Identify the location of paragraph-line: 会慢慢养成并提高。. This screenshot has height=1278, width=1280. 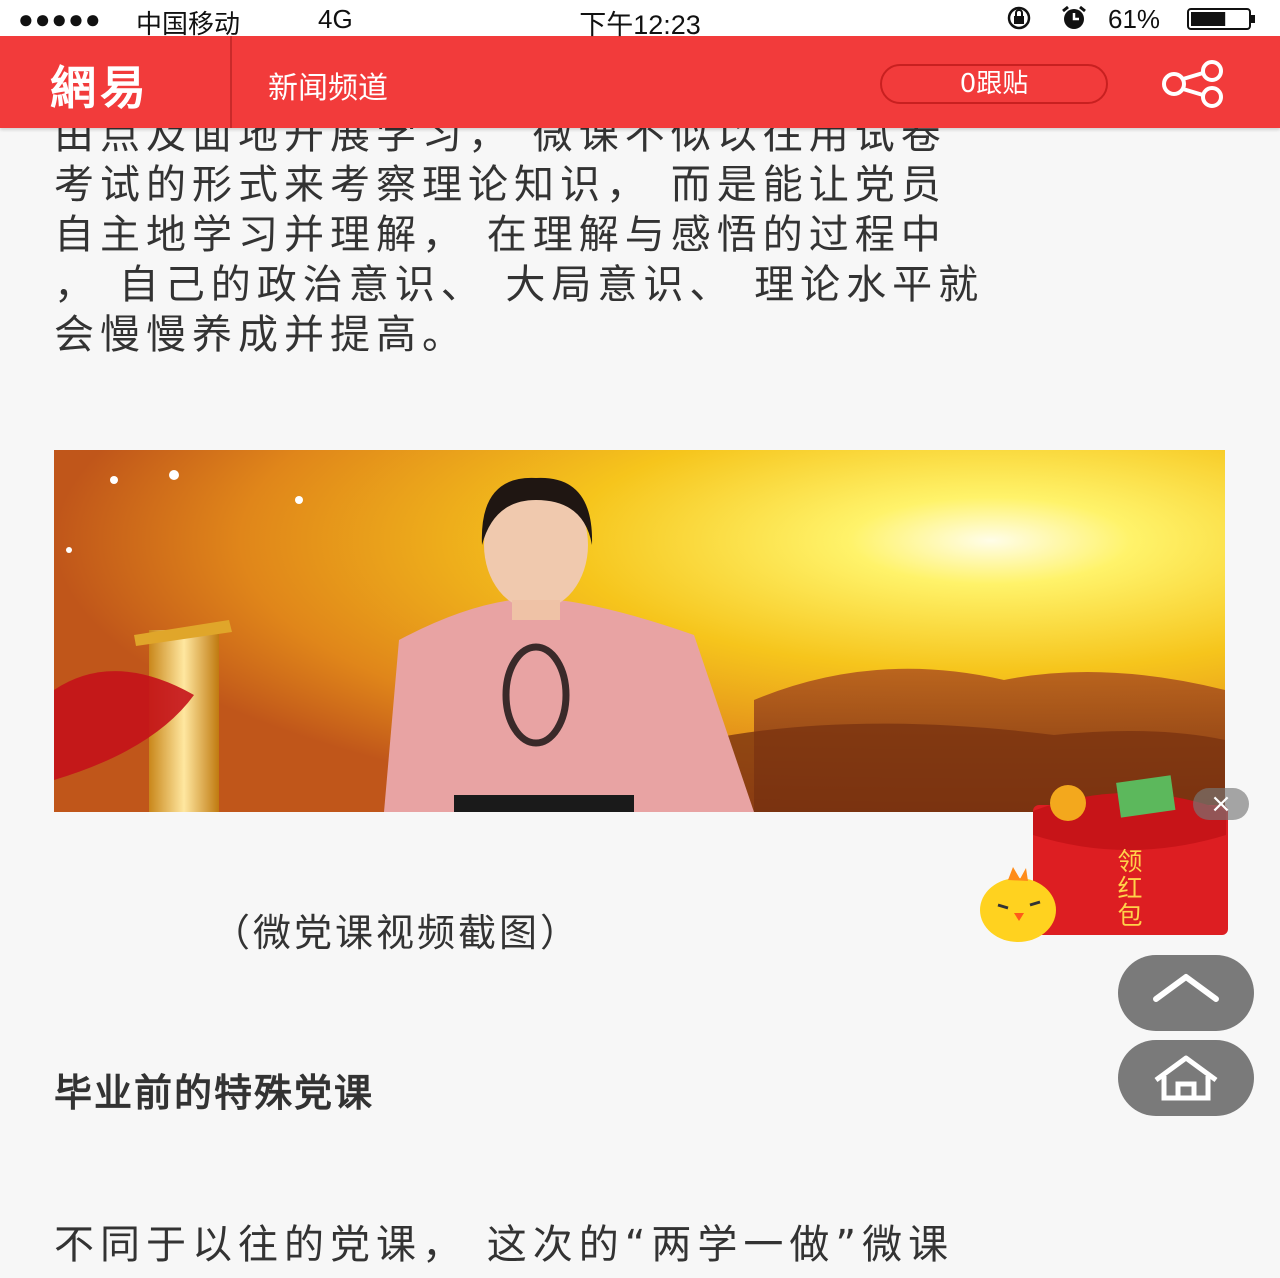
(261, 335).